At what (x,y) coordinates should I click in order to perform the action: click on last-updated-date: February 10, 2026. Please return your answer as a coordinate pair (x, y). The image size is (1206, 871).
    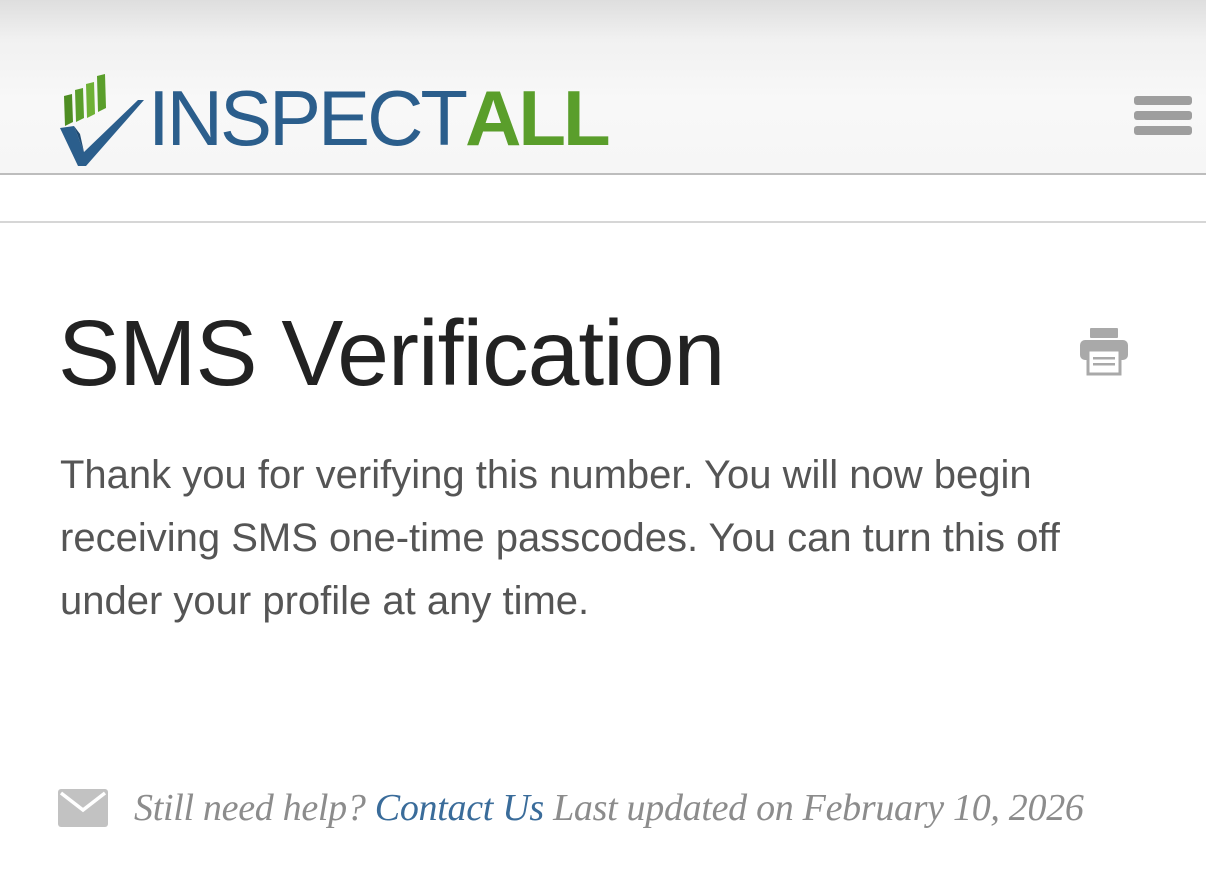
    Looking at the image, I should click on (943, 808).